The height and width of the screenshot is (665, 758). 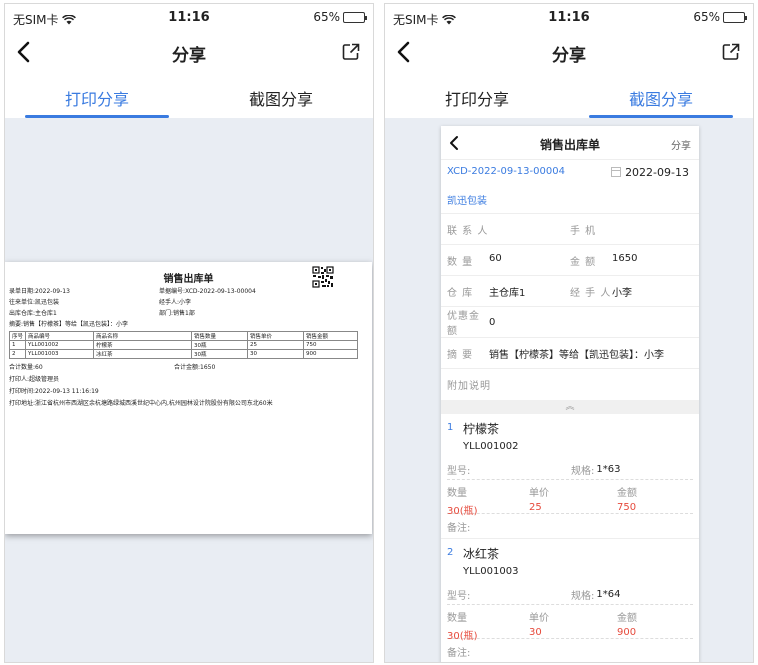 What do you see at coordinates (17, 354) in the screenshot?
I see `table-cell: 2` at bounding box center [17, 354].